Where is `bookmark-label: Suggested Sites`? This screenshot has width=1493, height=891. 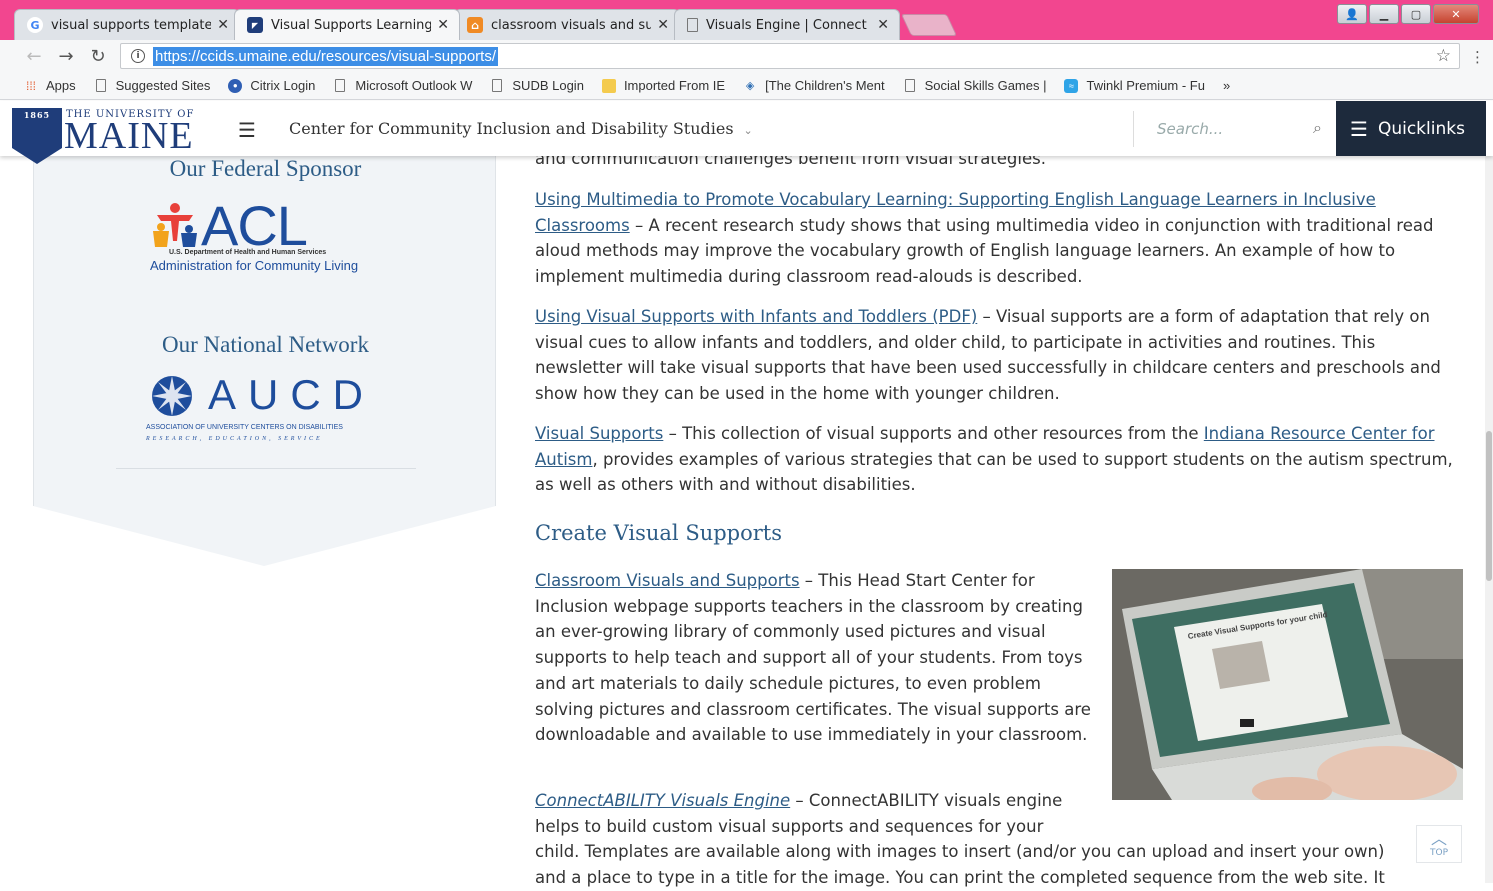 bookmark-label: Suggested Sites is located at coordinates (163, 85).